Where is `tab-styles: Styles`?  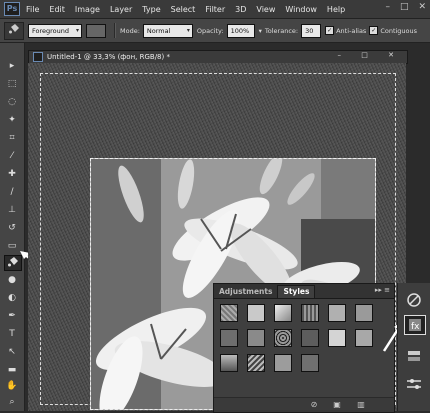 tab-styles: Styles is located at coordinates (296, 291).